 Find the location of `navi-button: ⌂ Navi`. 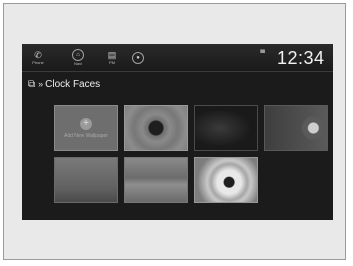

navi-button: ⌂ Navi is located at coordinates (78, 57).